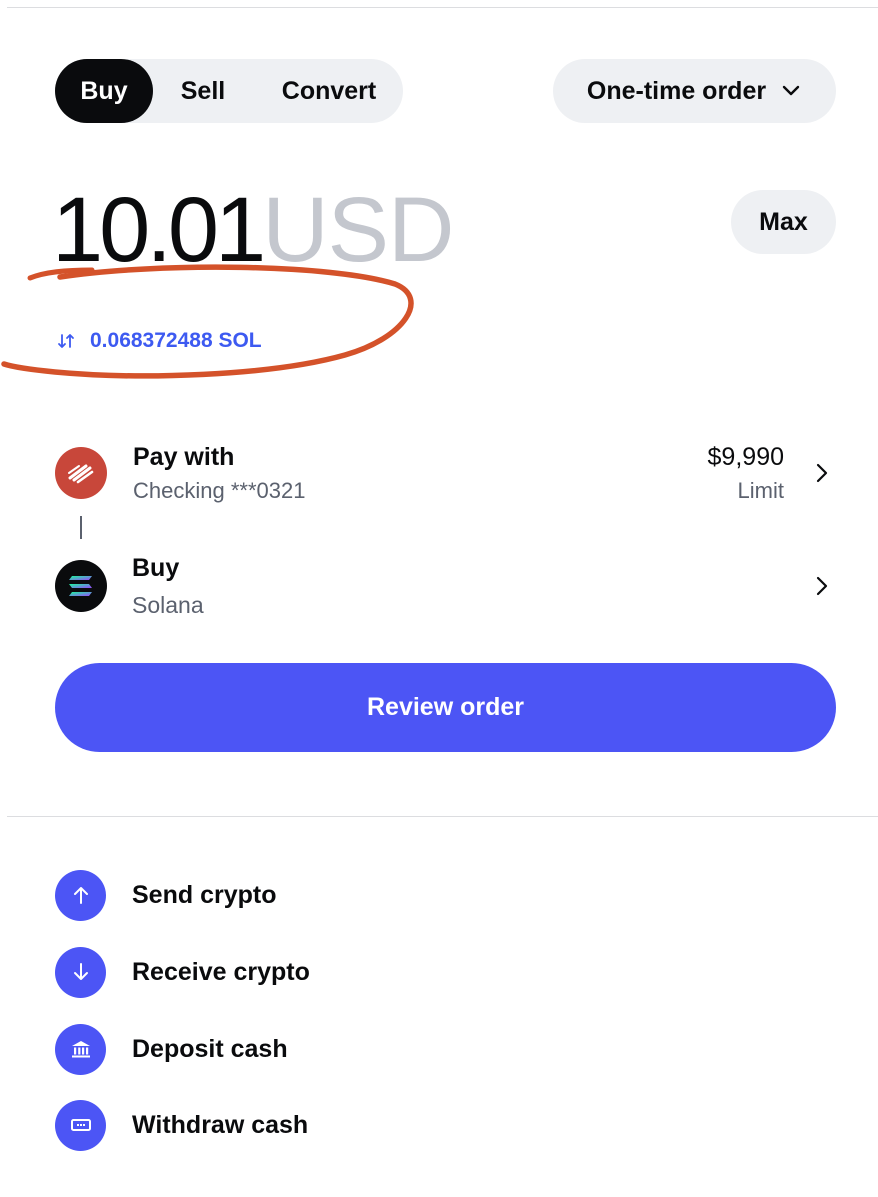  Describe the element at coordinates (203, 91) in the screenshot. I see `tab-sell: Sell` at that location.